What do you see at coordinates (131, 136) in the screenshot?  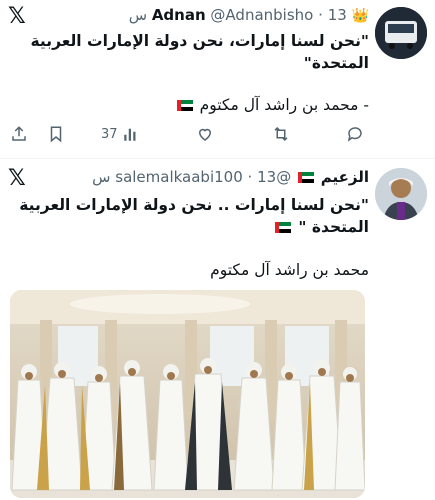 I see `views-icon` at bounding box center [131, 136].